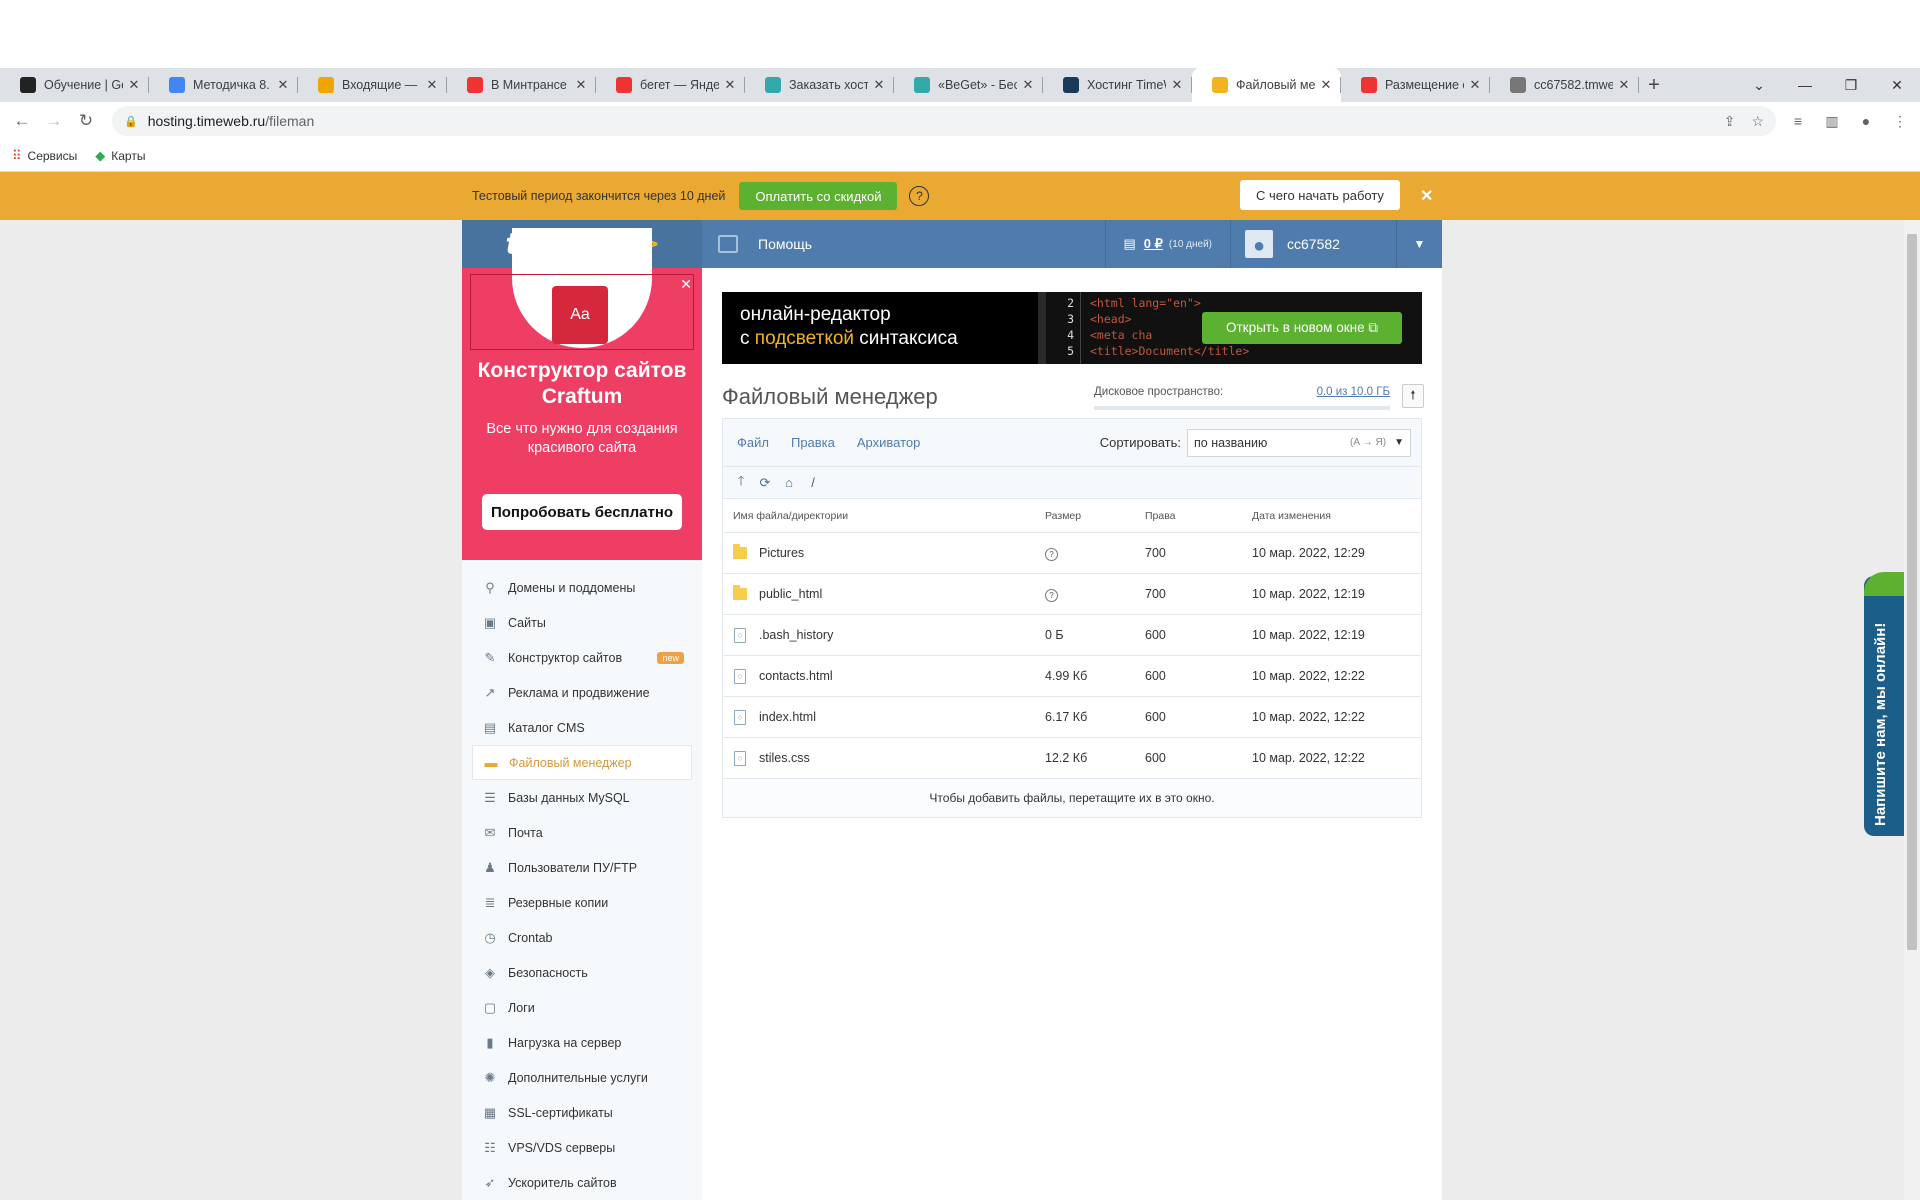 The image size is (1920, 1200). Describe the element at coordinates (22, 121) in the screenshot. I see `back-icon: ←` at that location.